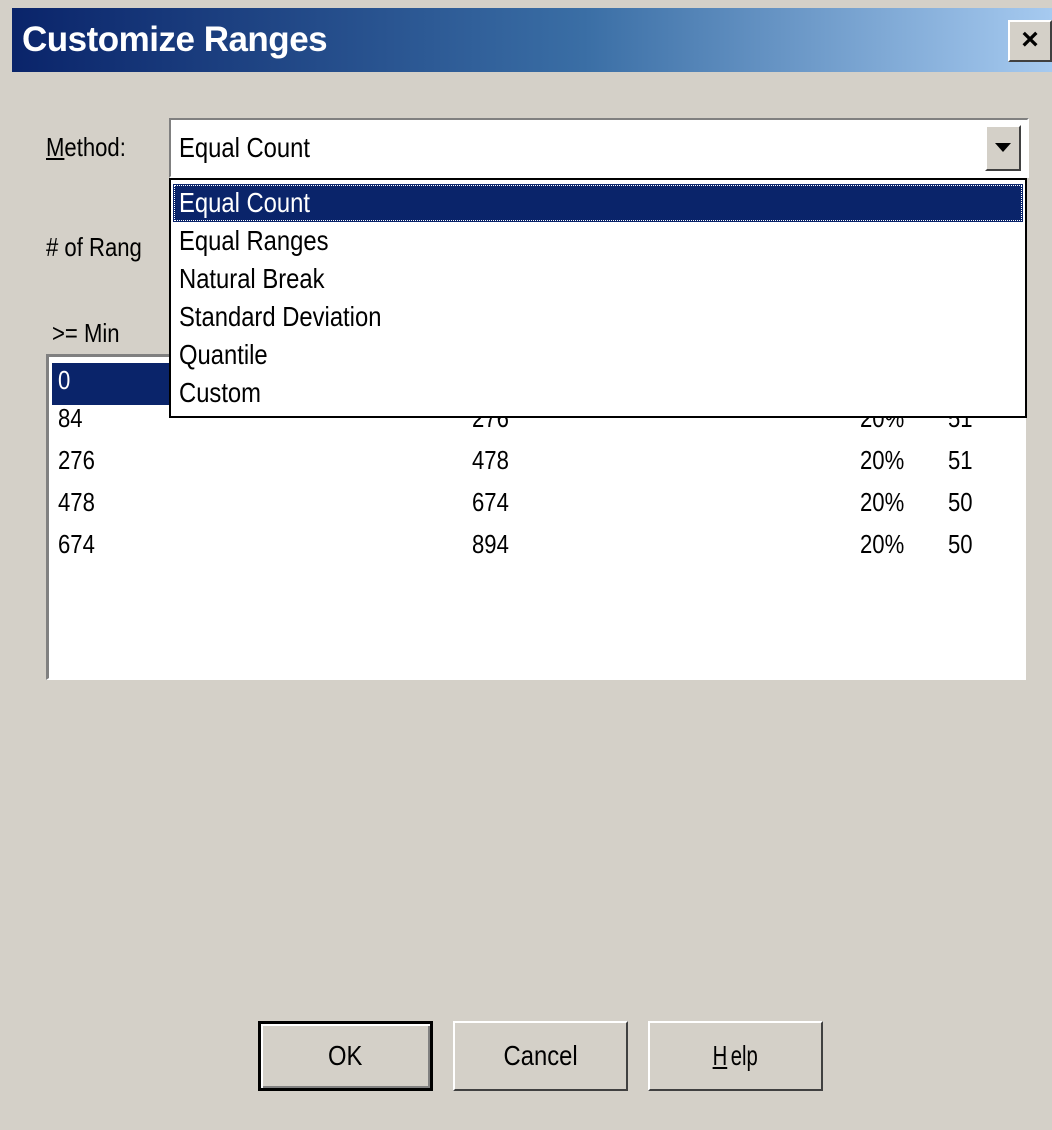 This screenshot has width=1052, height=1130. I want to click on cancel-button: Cancel, so click(540, 1056).